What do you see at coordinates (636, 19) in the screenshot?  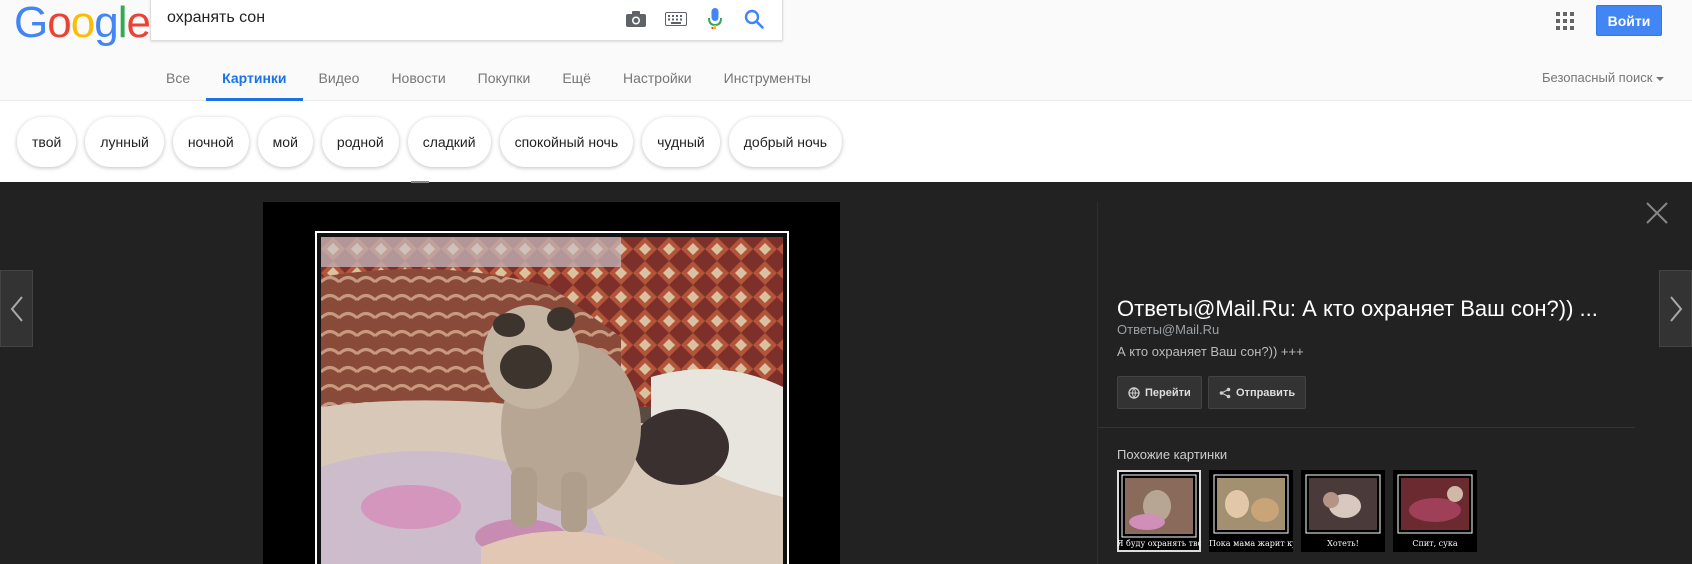 I see `camera-icon` at bounding box center [636, 19].